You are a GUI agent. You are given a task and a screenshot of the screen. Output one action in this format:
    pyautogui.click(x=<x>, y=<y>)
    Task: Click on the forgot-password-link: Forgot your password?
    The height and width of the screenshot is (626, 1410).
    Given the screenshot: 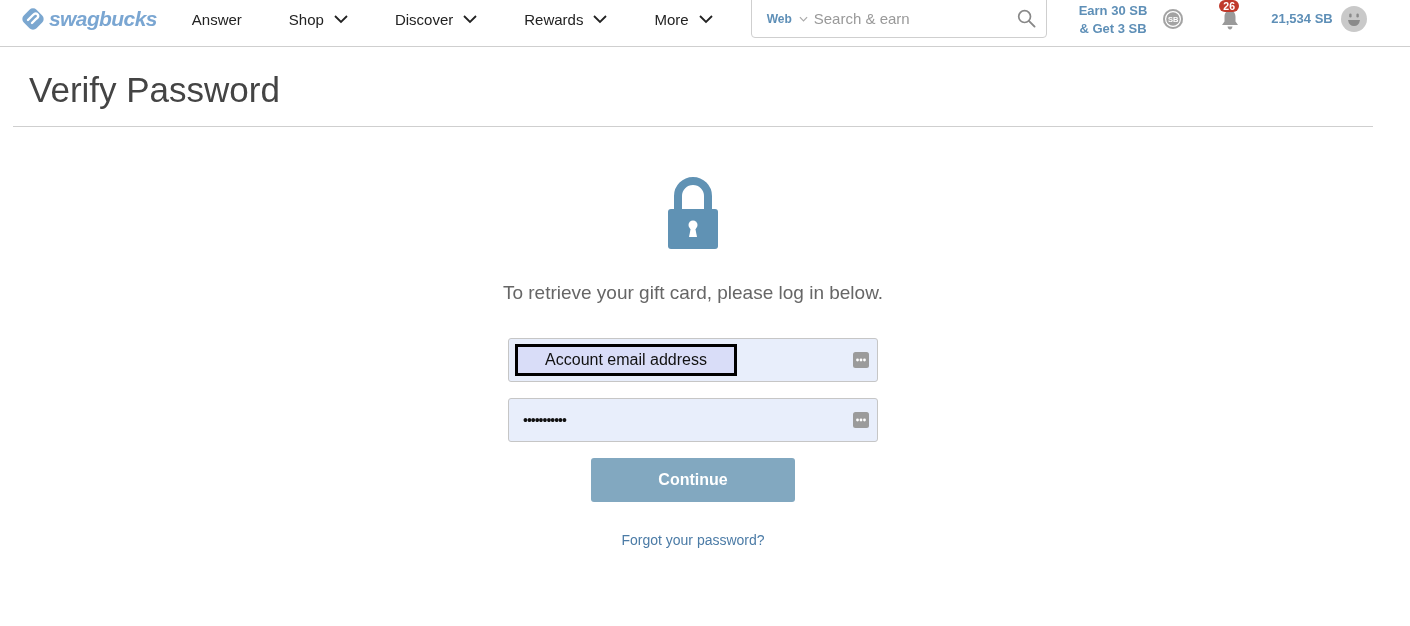 What is the action you would take?
    pyautogui.click(x=693, y=540)
    